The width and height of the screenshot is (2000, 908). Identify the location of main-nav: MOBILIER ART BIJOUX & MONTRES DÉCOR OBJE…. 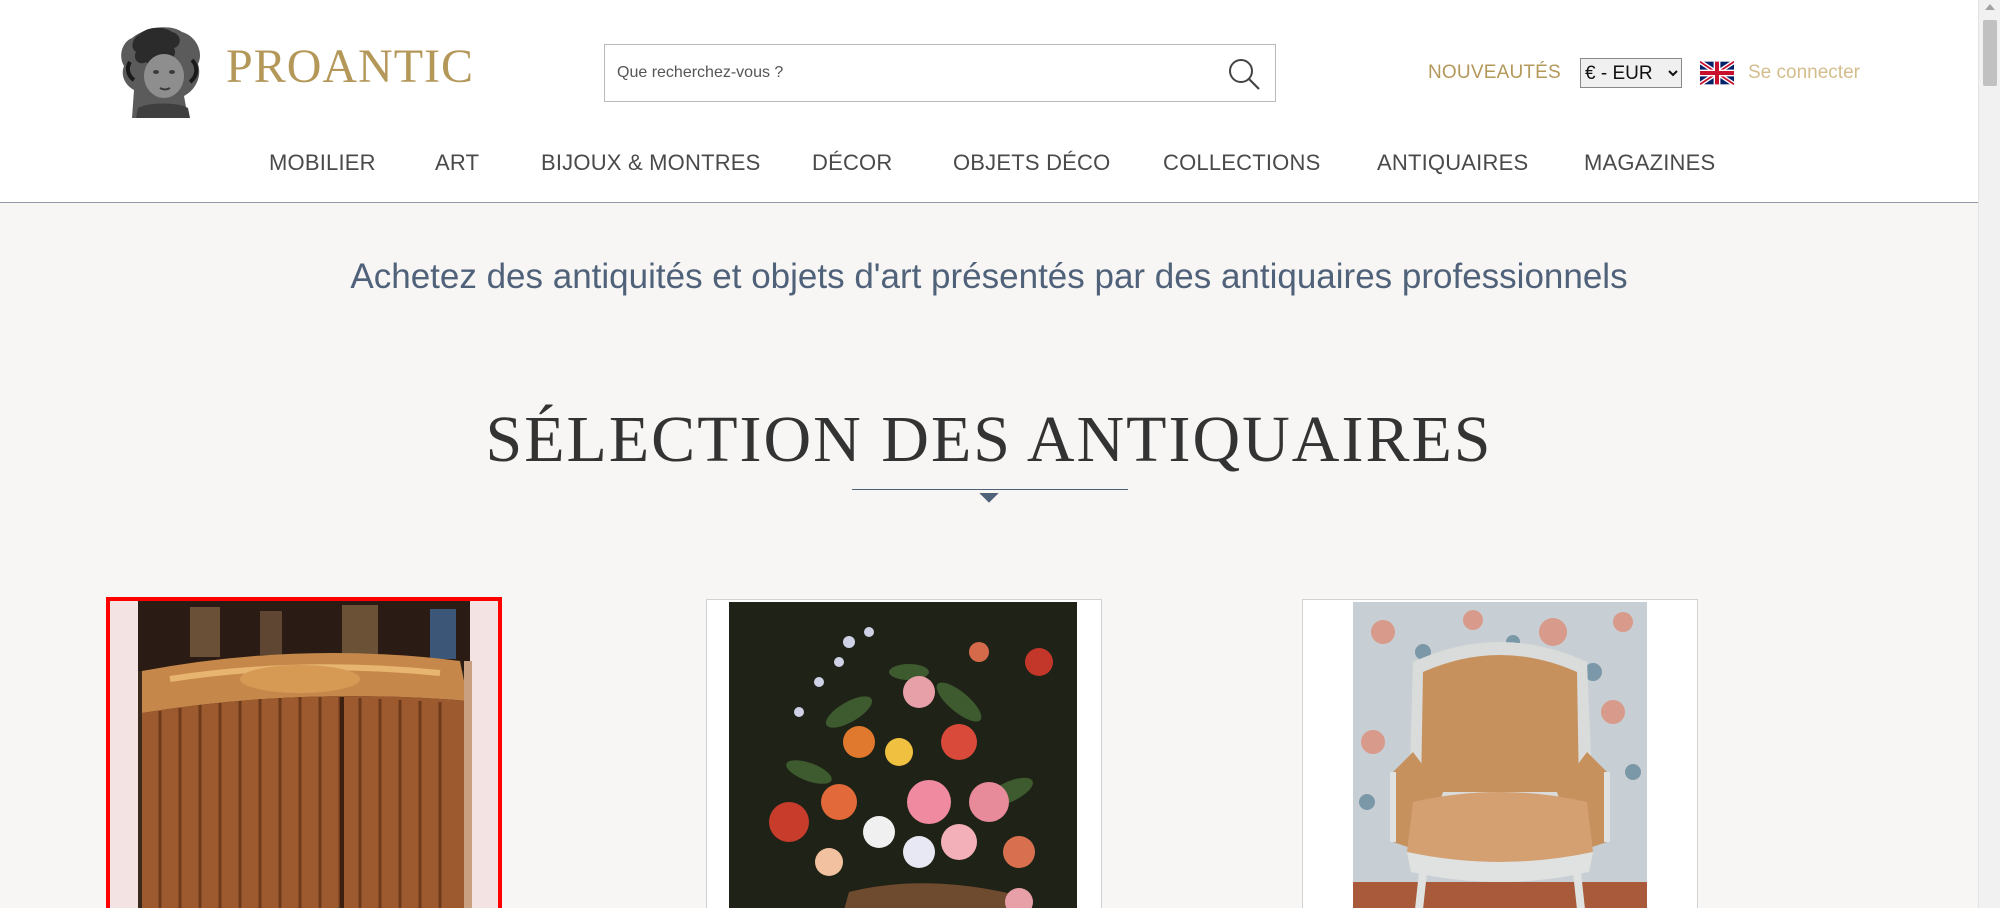
(989, 165).